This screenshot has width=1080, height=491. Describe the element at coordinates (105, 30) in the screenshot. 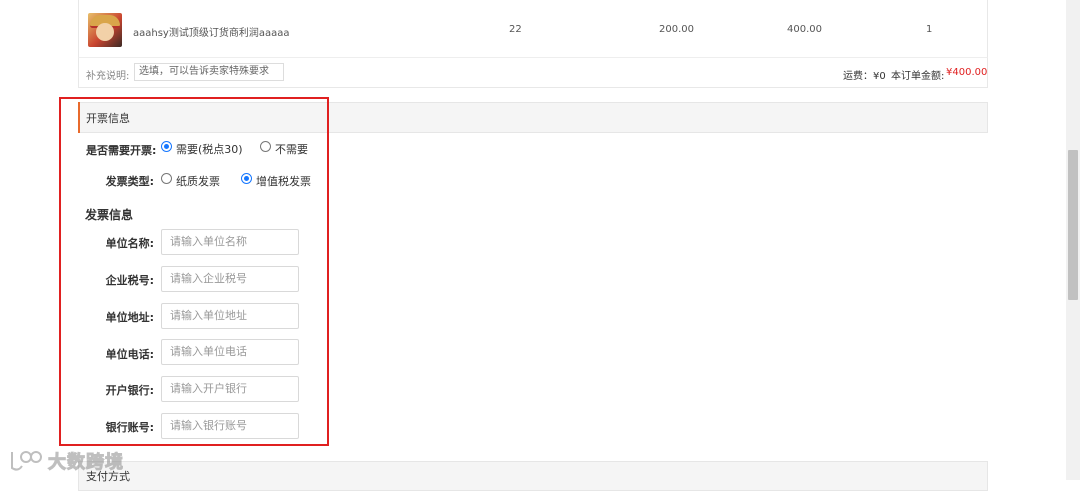

I see `product-thumbnail` at that location.